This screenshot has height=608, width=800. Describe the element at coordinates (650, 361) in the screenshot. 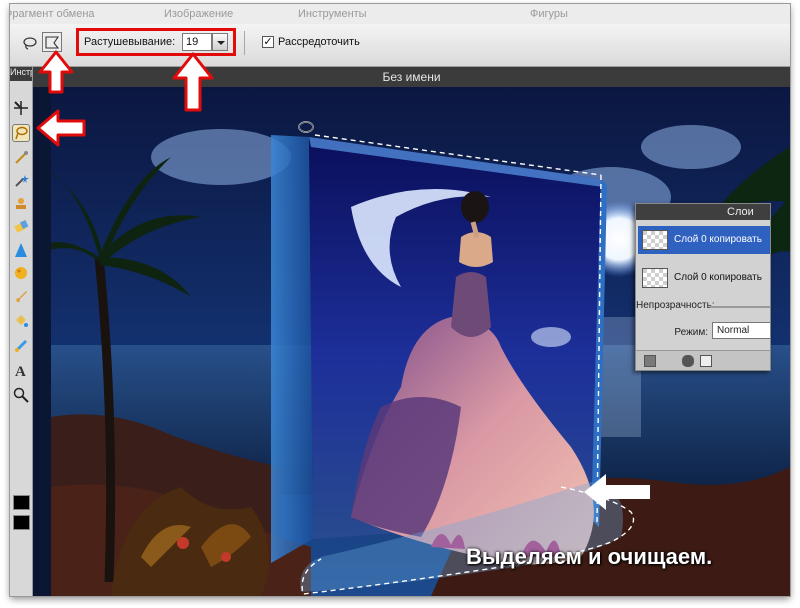

I see `layer-properties-icon` at that location.